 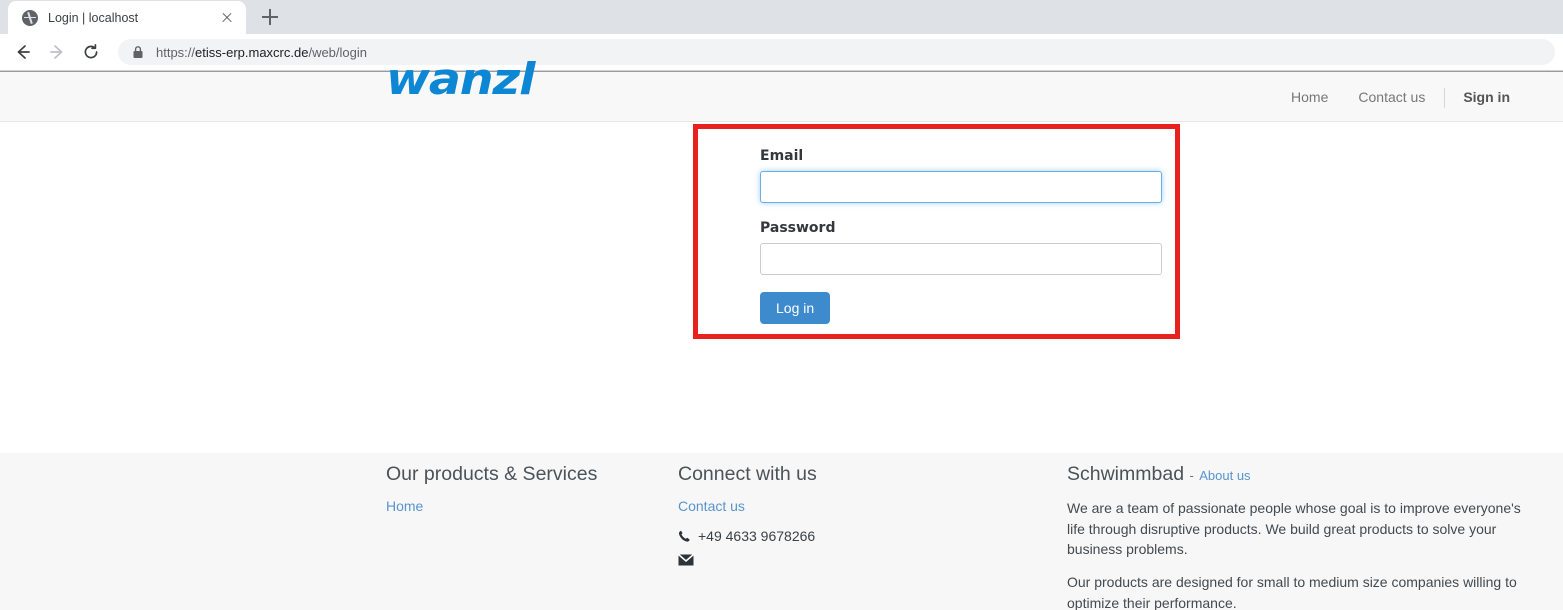 I want to click on globe-icon, so click(x=30, y=17).